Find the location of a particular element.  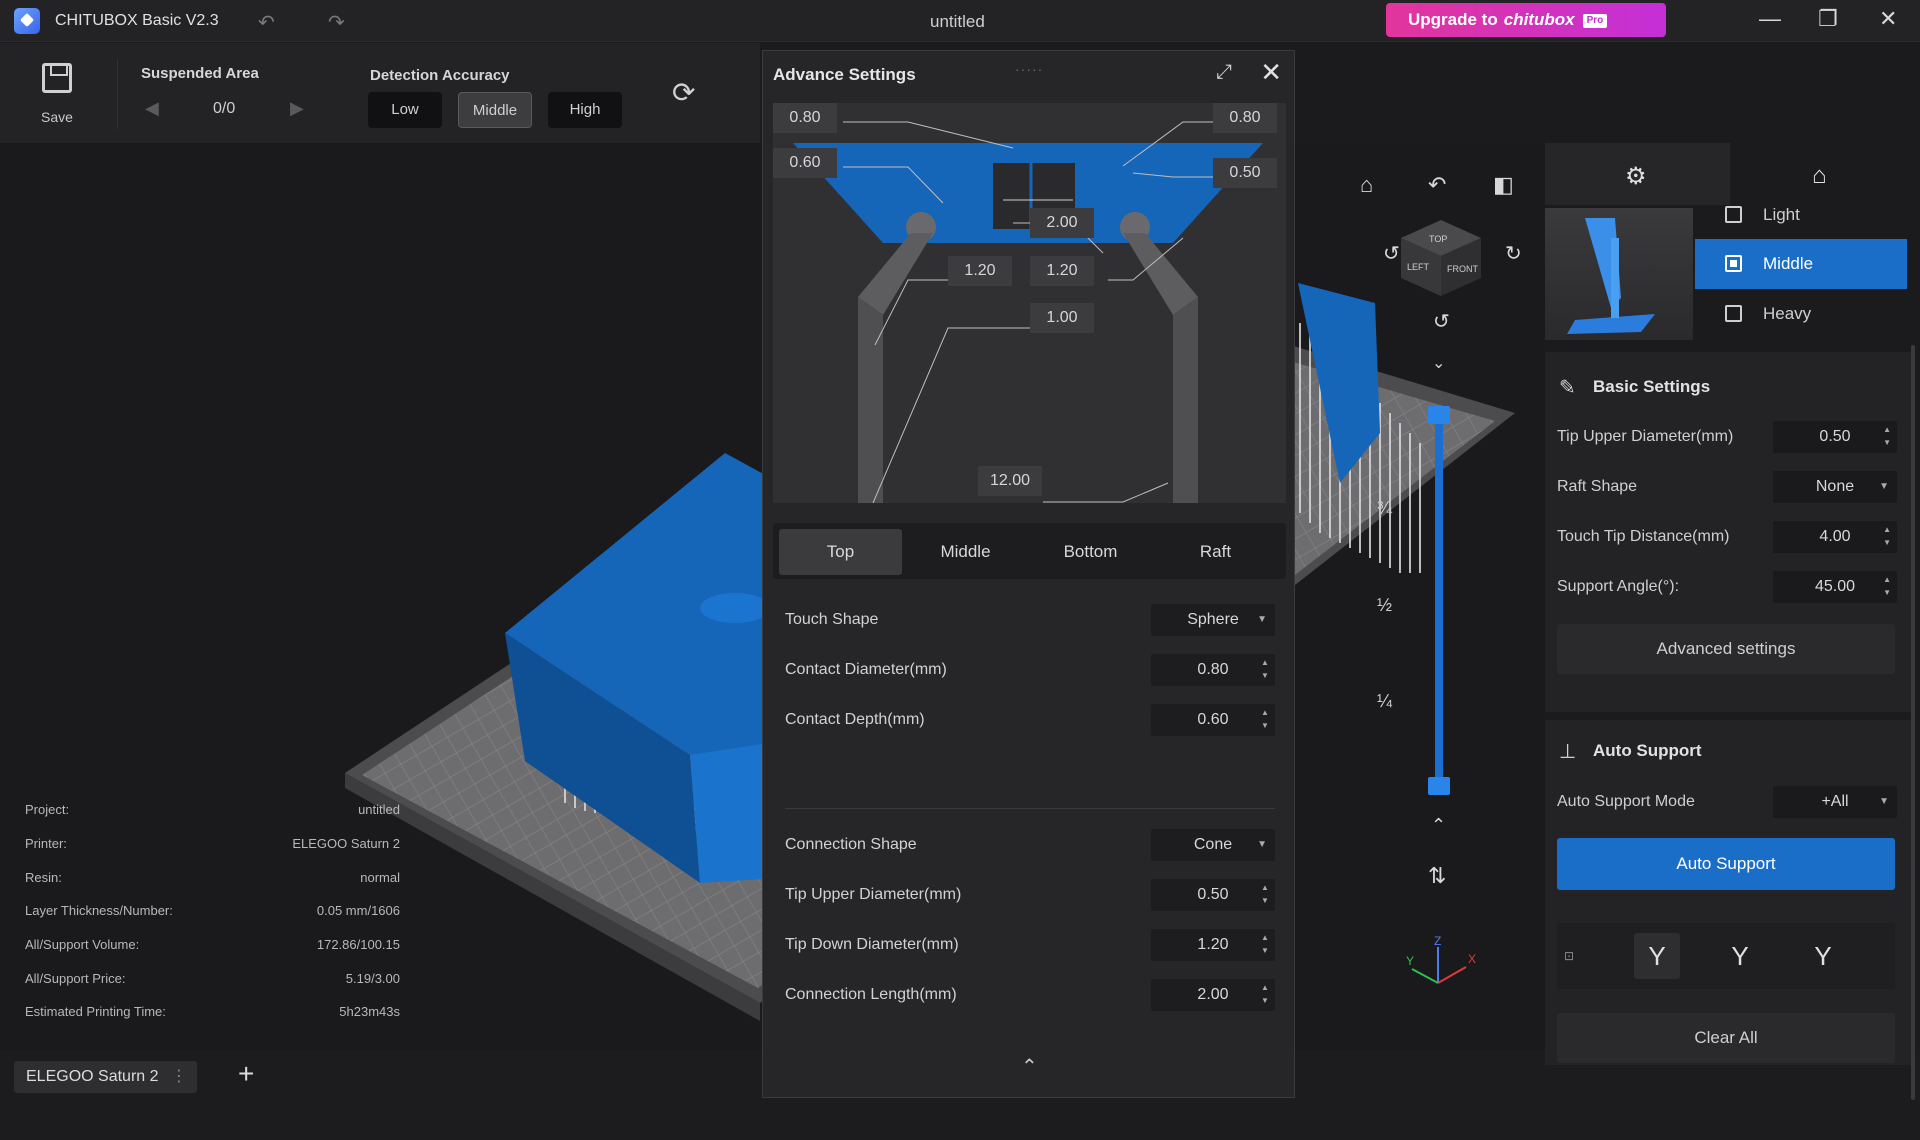

row-contact-depth: Contact Depth(mm) 0.60 ▲ ▼ is located at coordinates (1030, 720).